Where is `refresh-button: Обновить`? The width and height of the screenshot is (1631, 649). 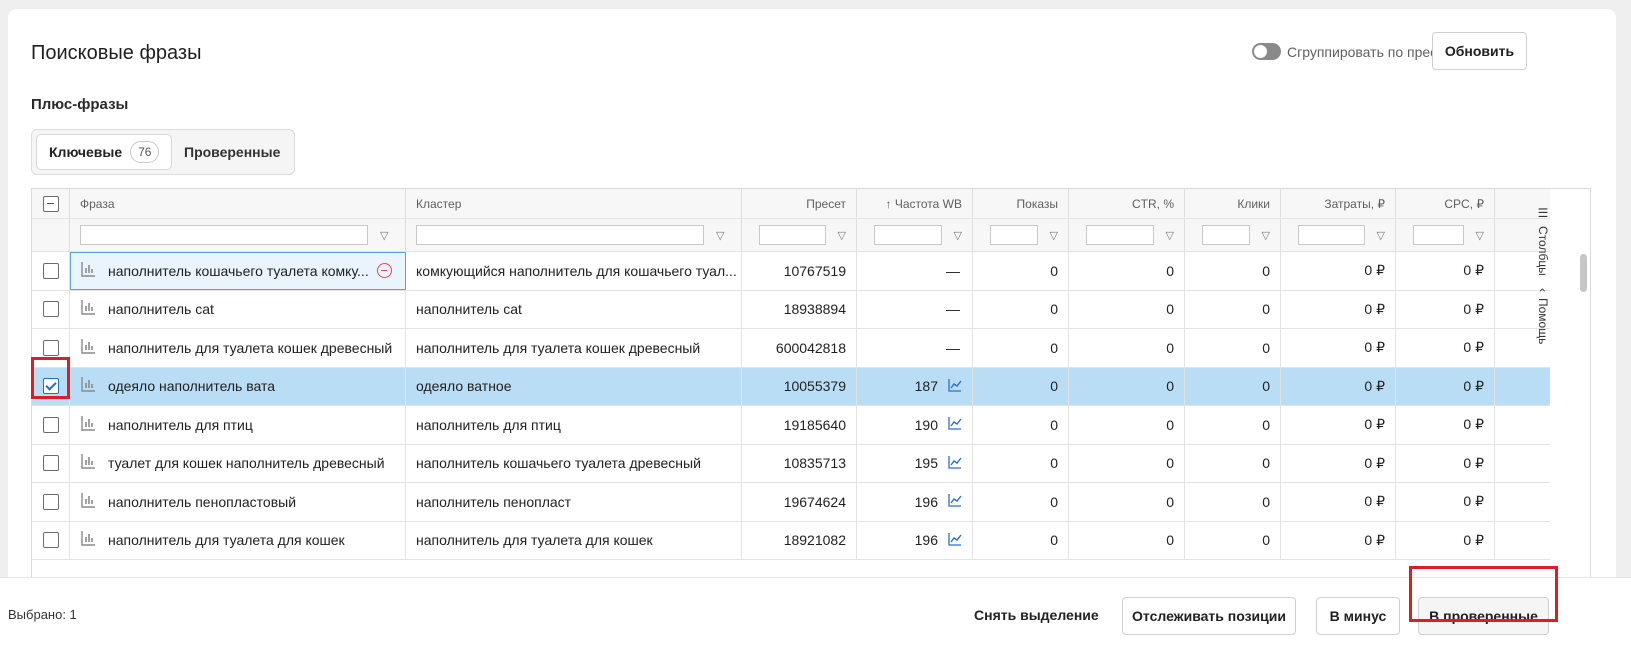 refresh-button: Обновить is located at coordinates (1479, 51).